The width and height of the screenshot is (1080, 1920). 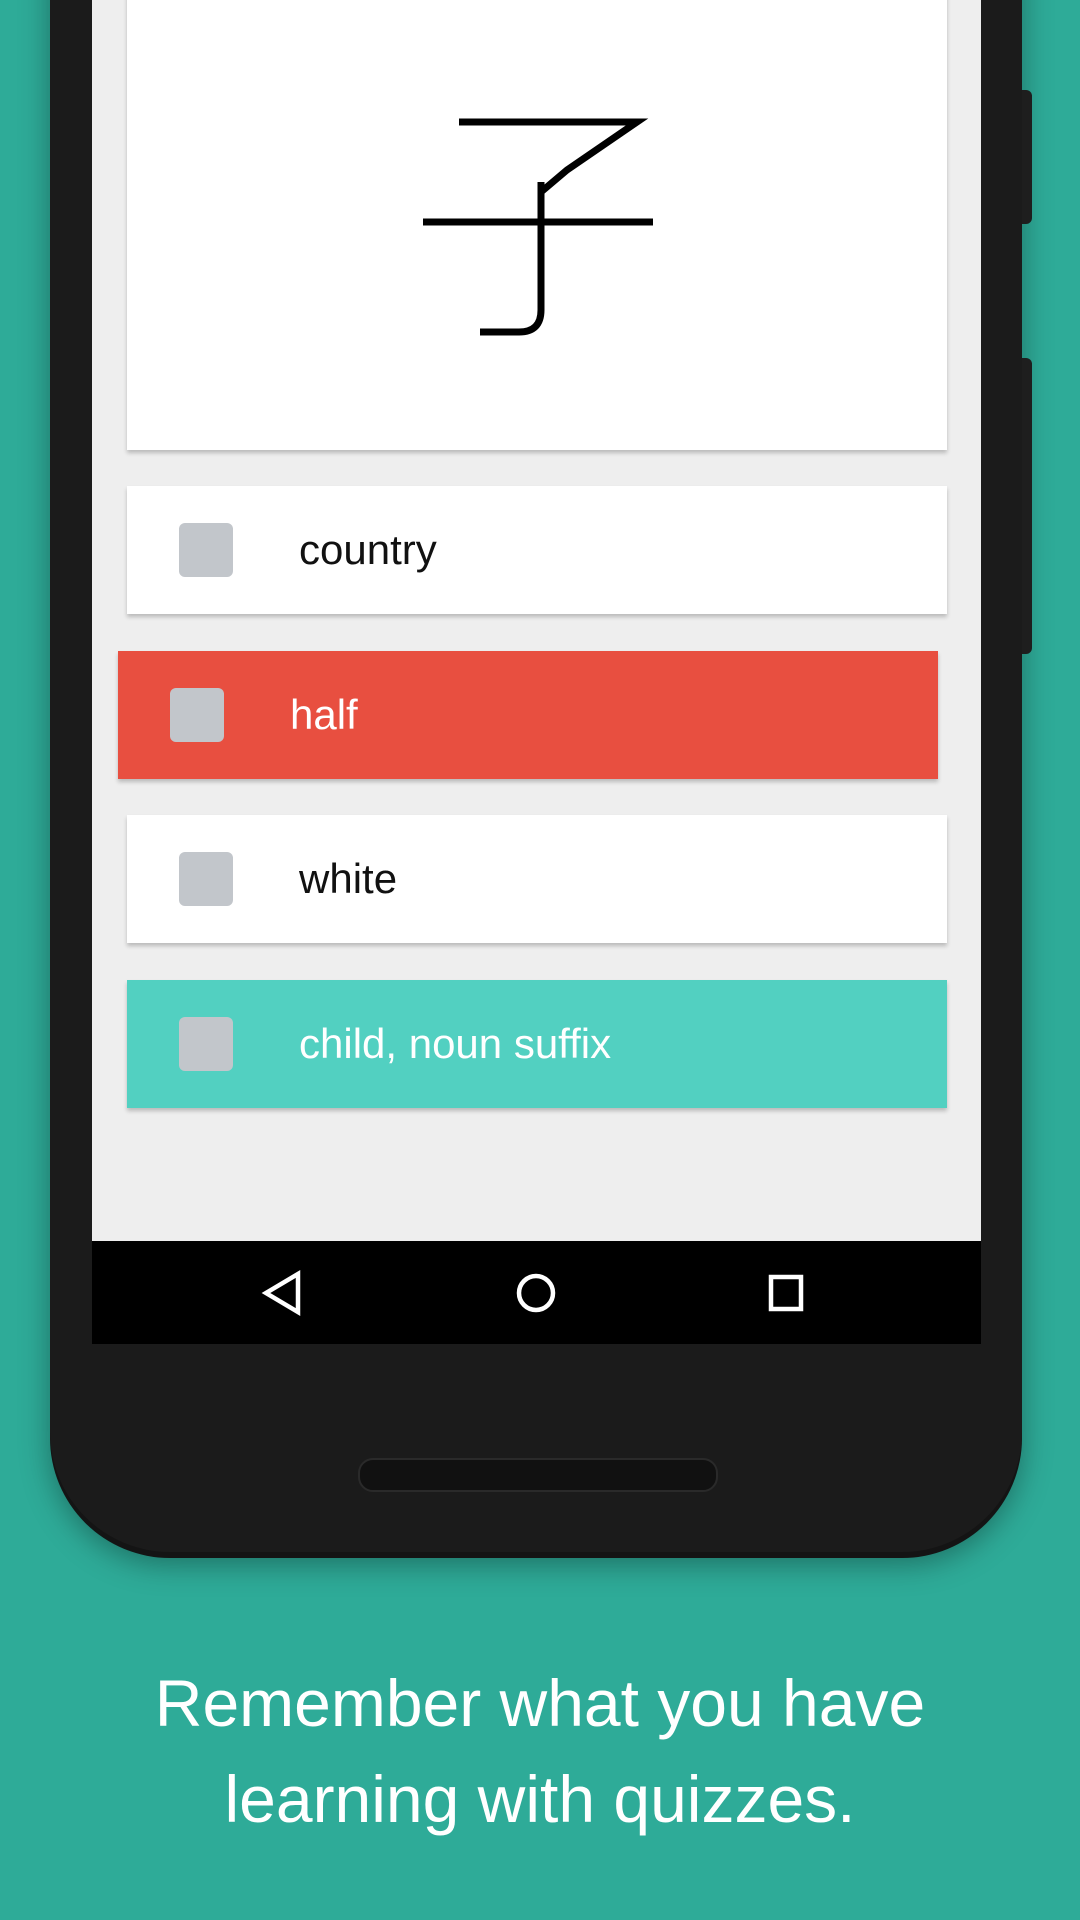 I want to click on home-circle-icon, so click(x=536, y=1293).